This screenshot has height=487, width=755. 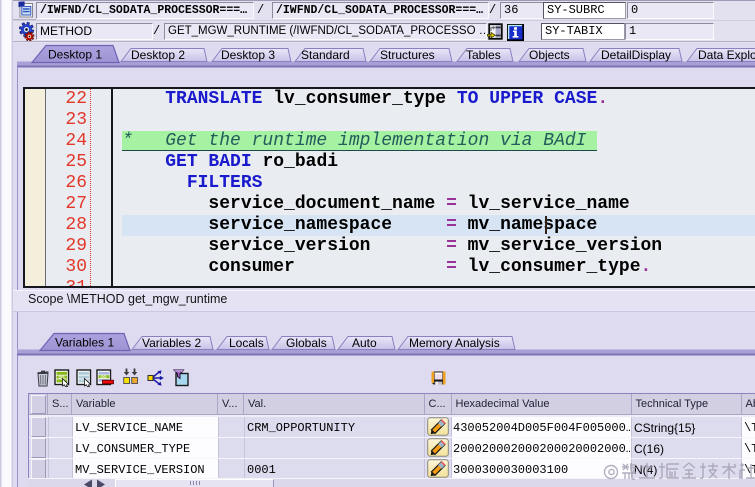 What do you see at coordinates (364, 343) in the screenshot?
I see `svg-text: Auto` at bounding box center [364, 343].